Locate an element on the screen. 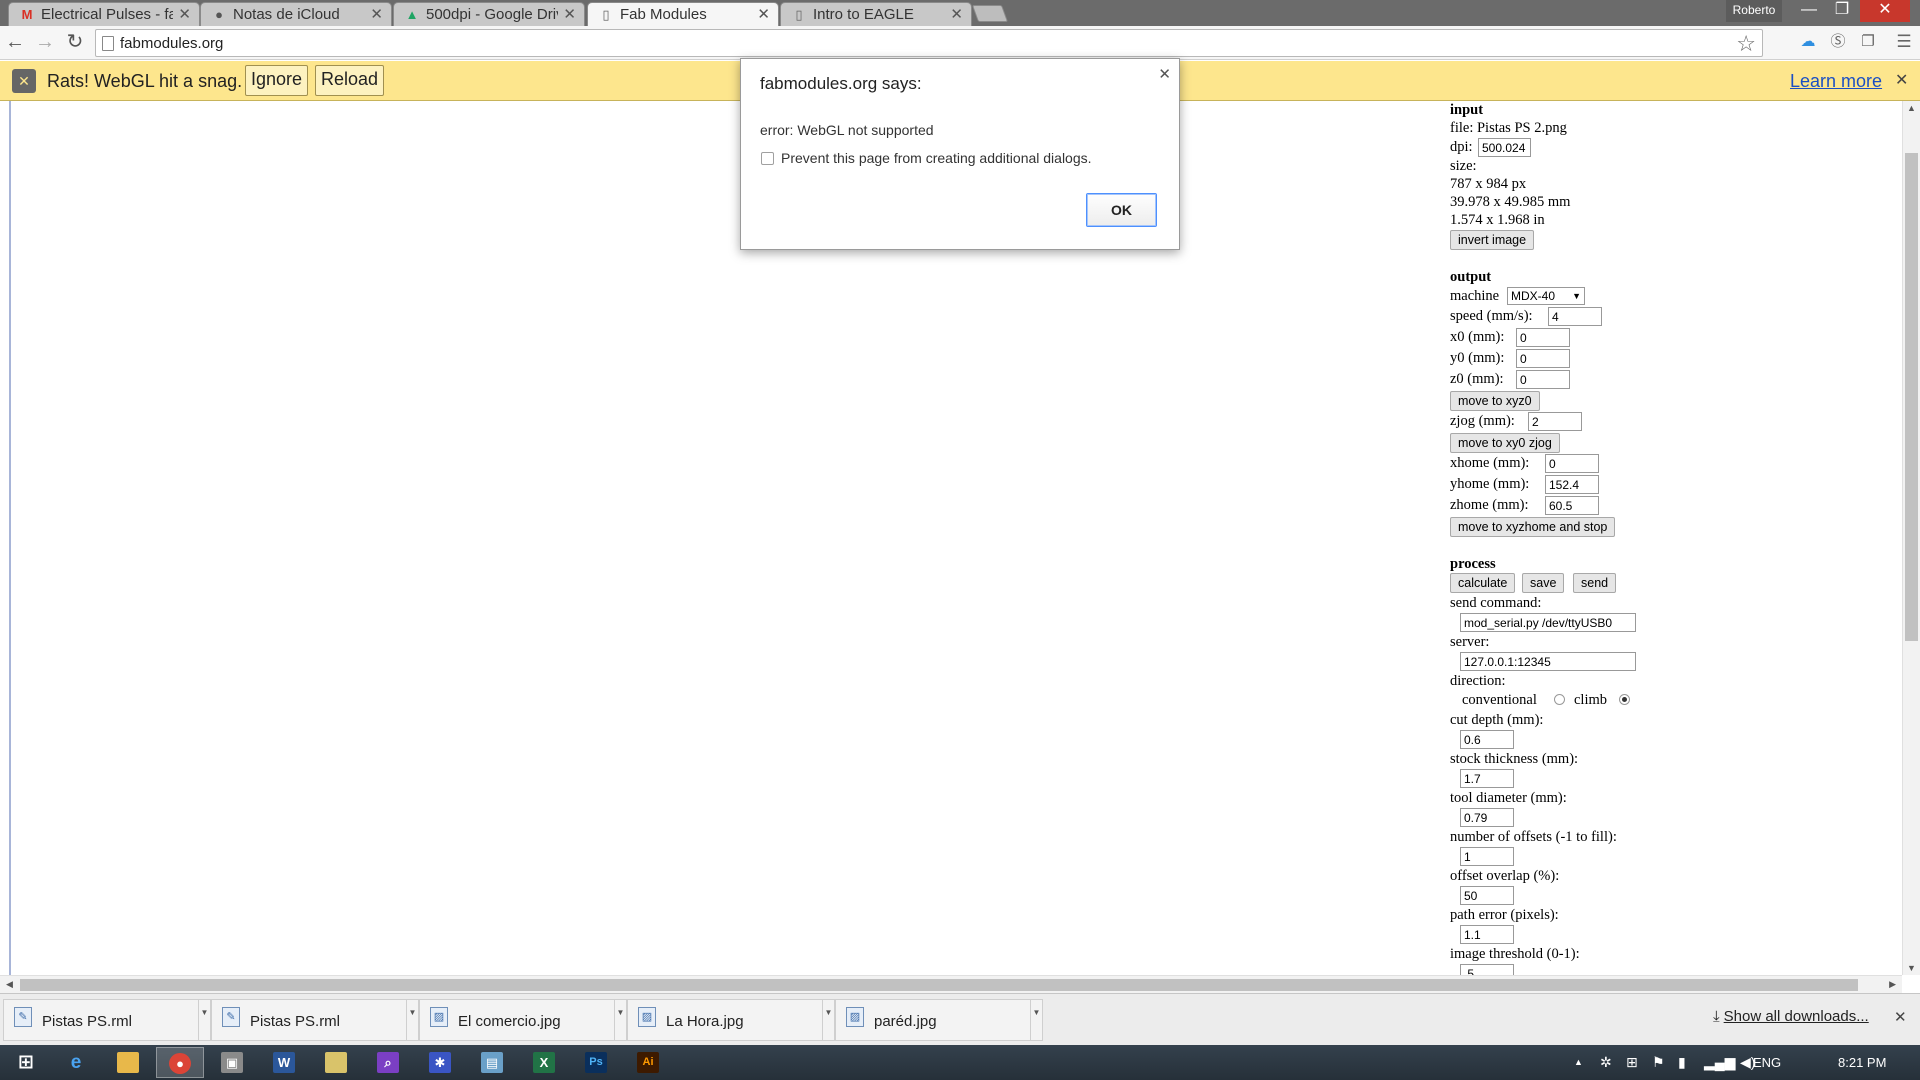 The image size is (1920, 1080). forward-arrow-icon: → is located at coordinates (45, 43).